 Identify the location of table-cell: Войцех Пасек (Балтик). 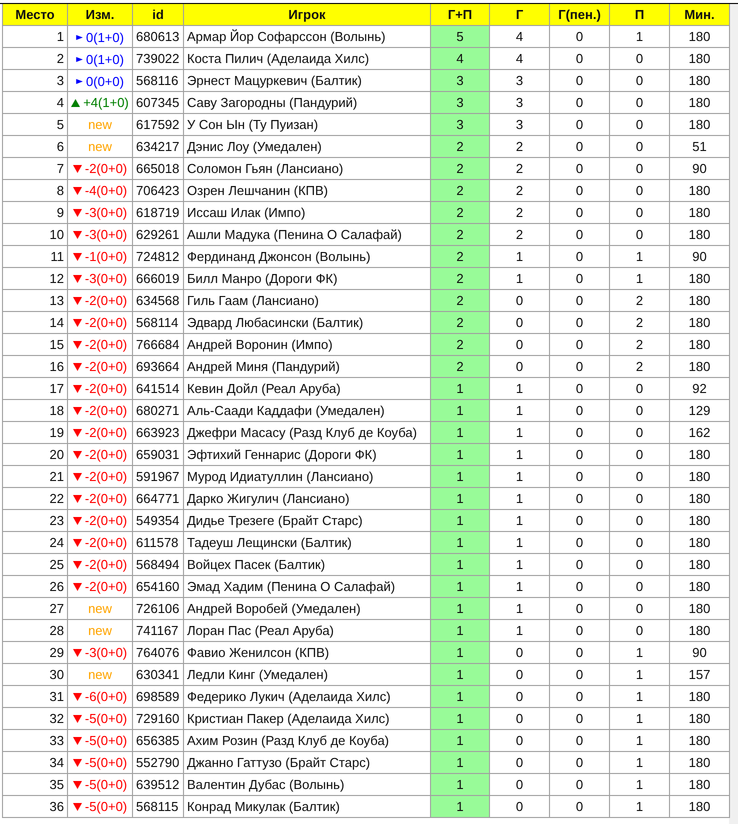
(307, 565).